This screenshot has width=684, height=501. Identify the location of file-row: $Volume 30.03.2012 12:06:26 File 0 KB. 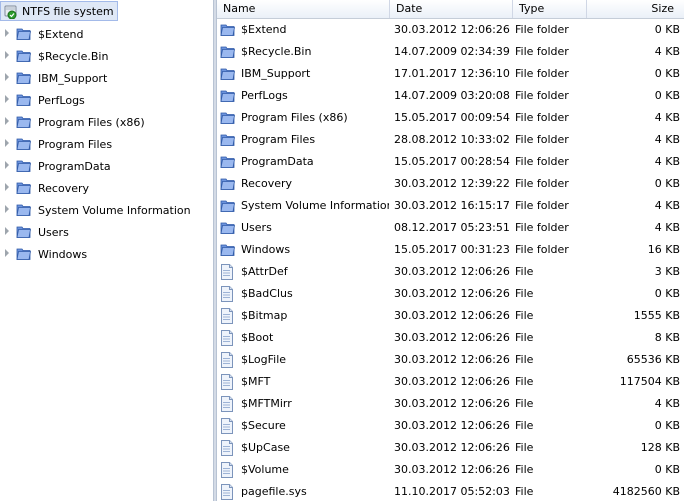
(450, 470).